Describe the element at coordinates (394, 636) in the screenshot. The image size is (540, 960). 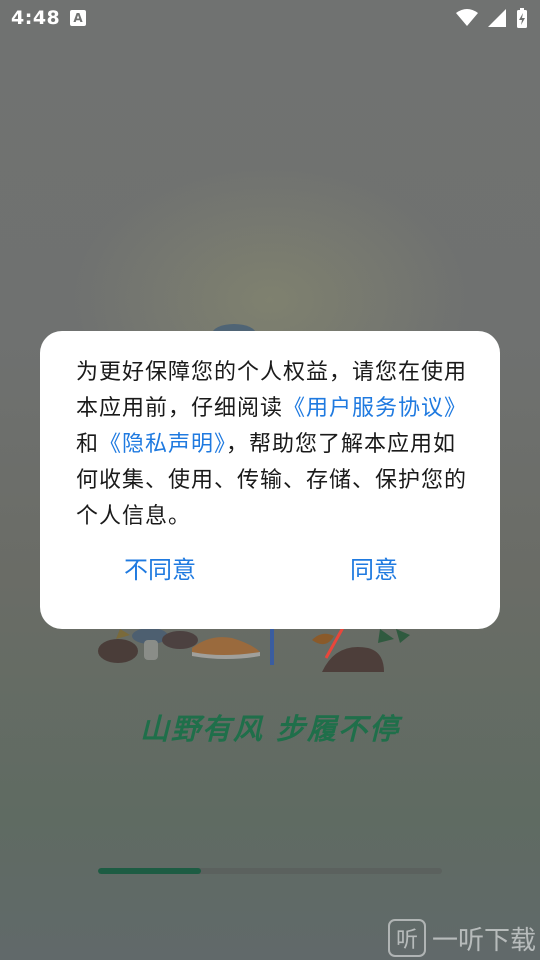
I see `leaves-right` at that location.